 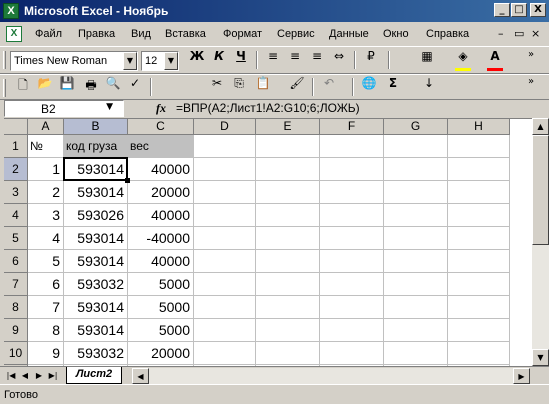 What do you see at coordinates (16, 261) in the screenshot?
I see `row-header: 6` at bounding box center [16, 261].